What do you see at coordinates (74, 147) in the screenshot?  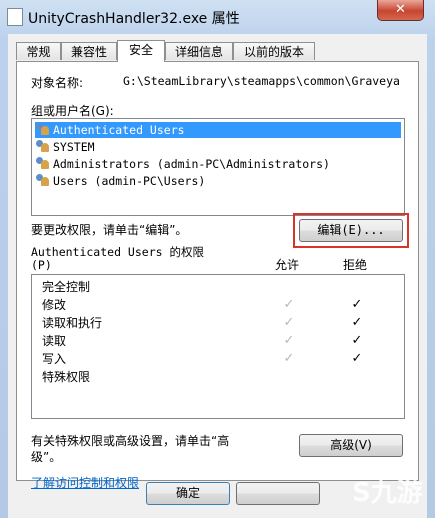 I see `user-name: SYSTEM` at bounding box center [74, 147].